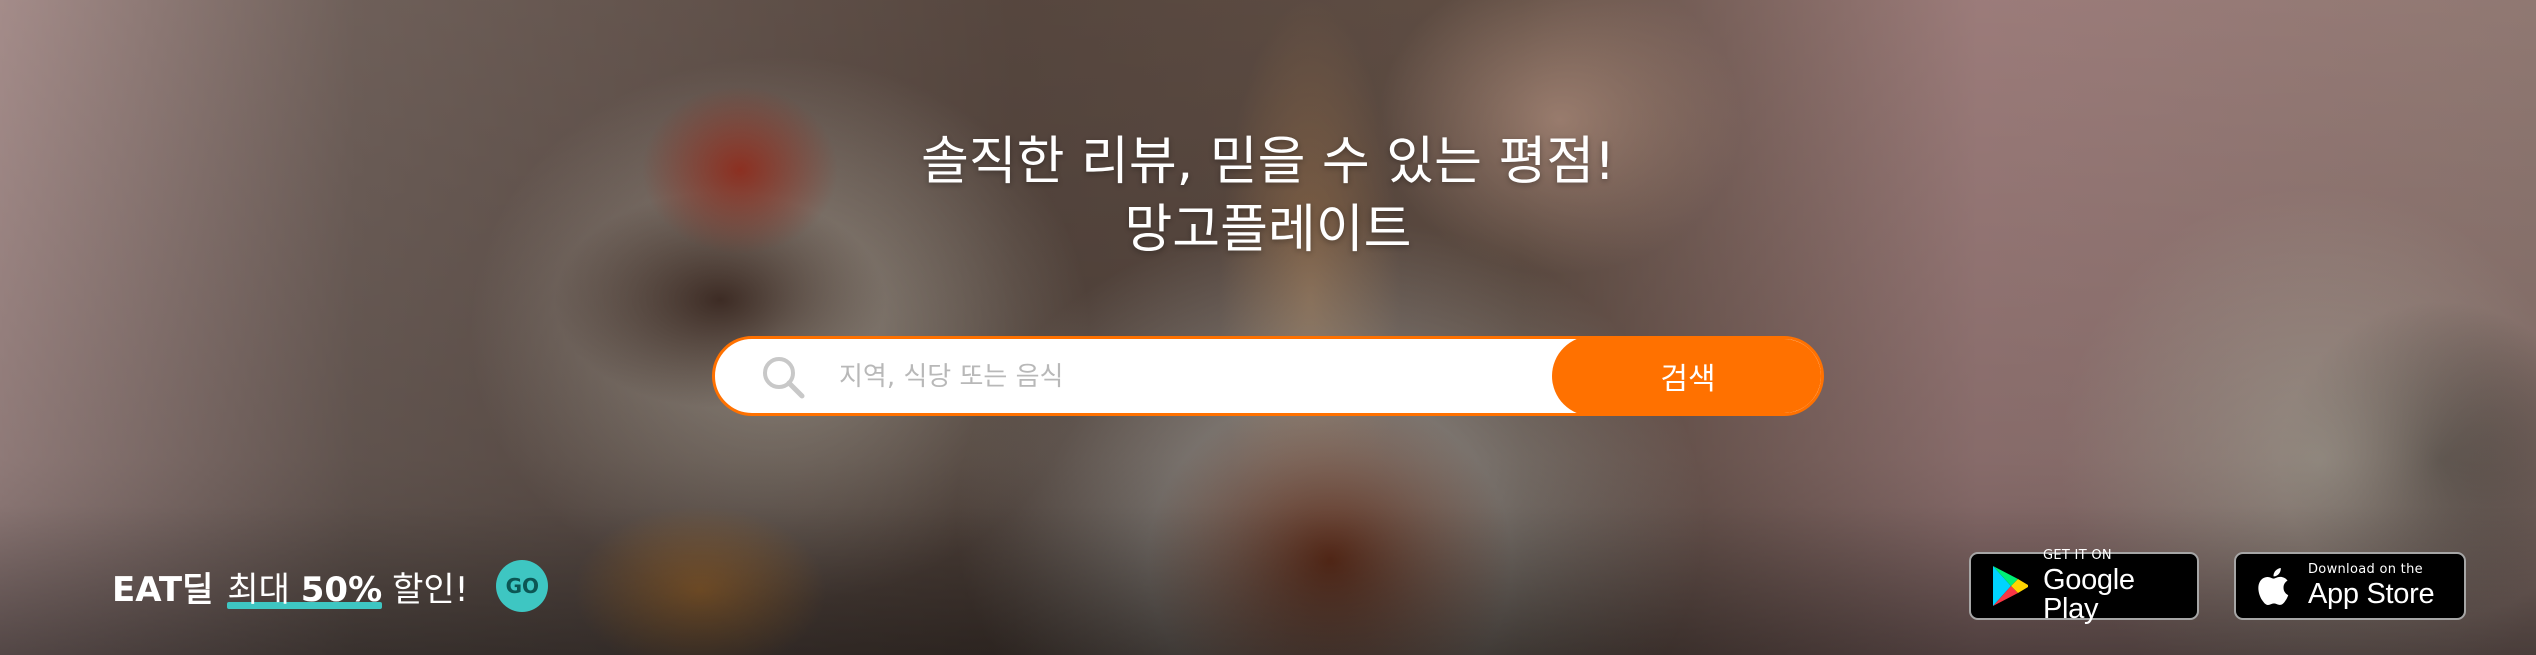 The height and width of the screenshot is (655, 2536). What do you see at coordinates (1268, 230) in the screenshot?
I see `hero-brand-name: 망고플레이트` at bounding box center [1268, 230].